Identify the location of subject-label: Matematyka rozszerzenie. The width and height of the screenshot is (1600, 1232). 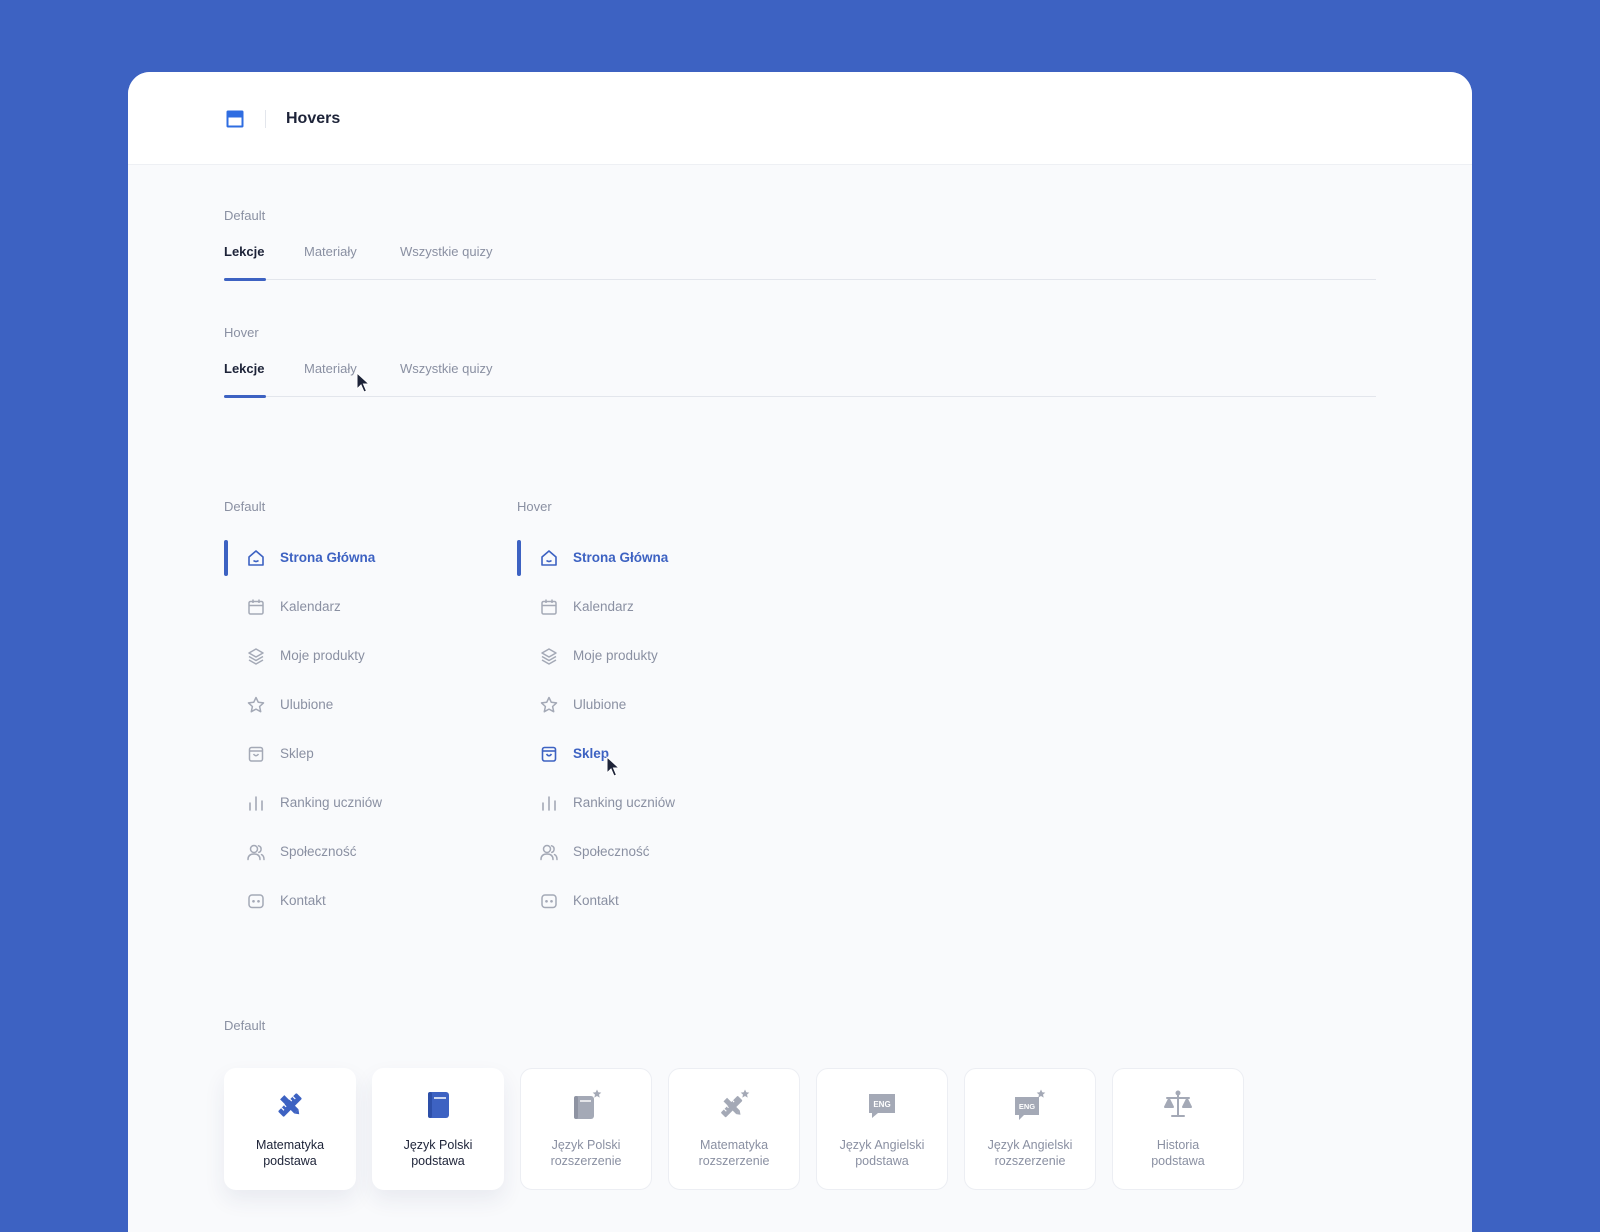
(734, 1153).